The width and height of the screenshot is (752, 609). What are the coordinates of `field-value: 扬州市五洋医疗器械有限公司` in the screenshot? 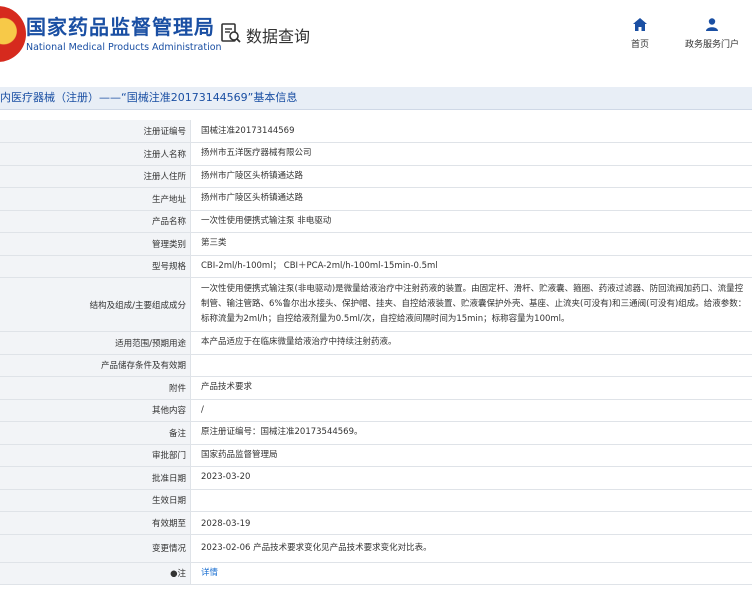 It's located at (471, 154).